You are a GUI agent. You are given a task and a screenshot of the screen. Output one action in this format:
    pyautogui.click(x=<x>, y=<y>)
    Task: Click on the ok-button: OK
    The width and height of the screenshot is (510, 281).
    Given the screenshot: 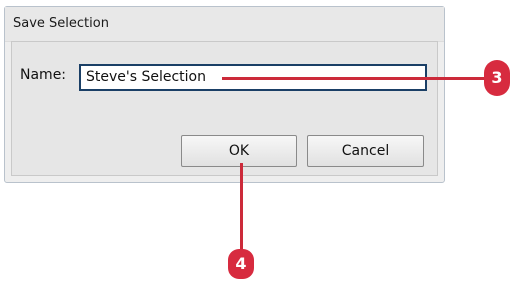 What is the action you would take?
    pyautogui.click(x=239, y=151)
    